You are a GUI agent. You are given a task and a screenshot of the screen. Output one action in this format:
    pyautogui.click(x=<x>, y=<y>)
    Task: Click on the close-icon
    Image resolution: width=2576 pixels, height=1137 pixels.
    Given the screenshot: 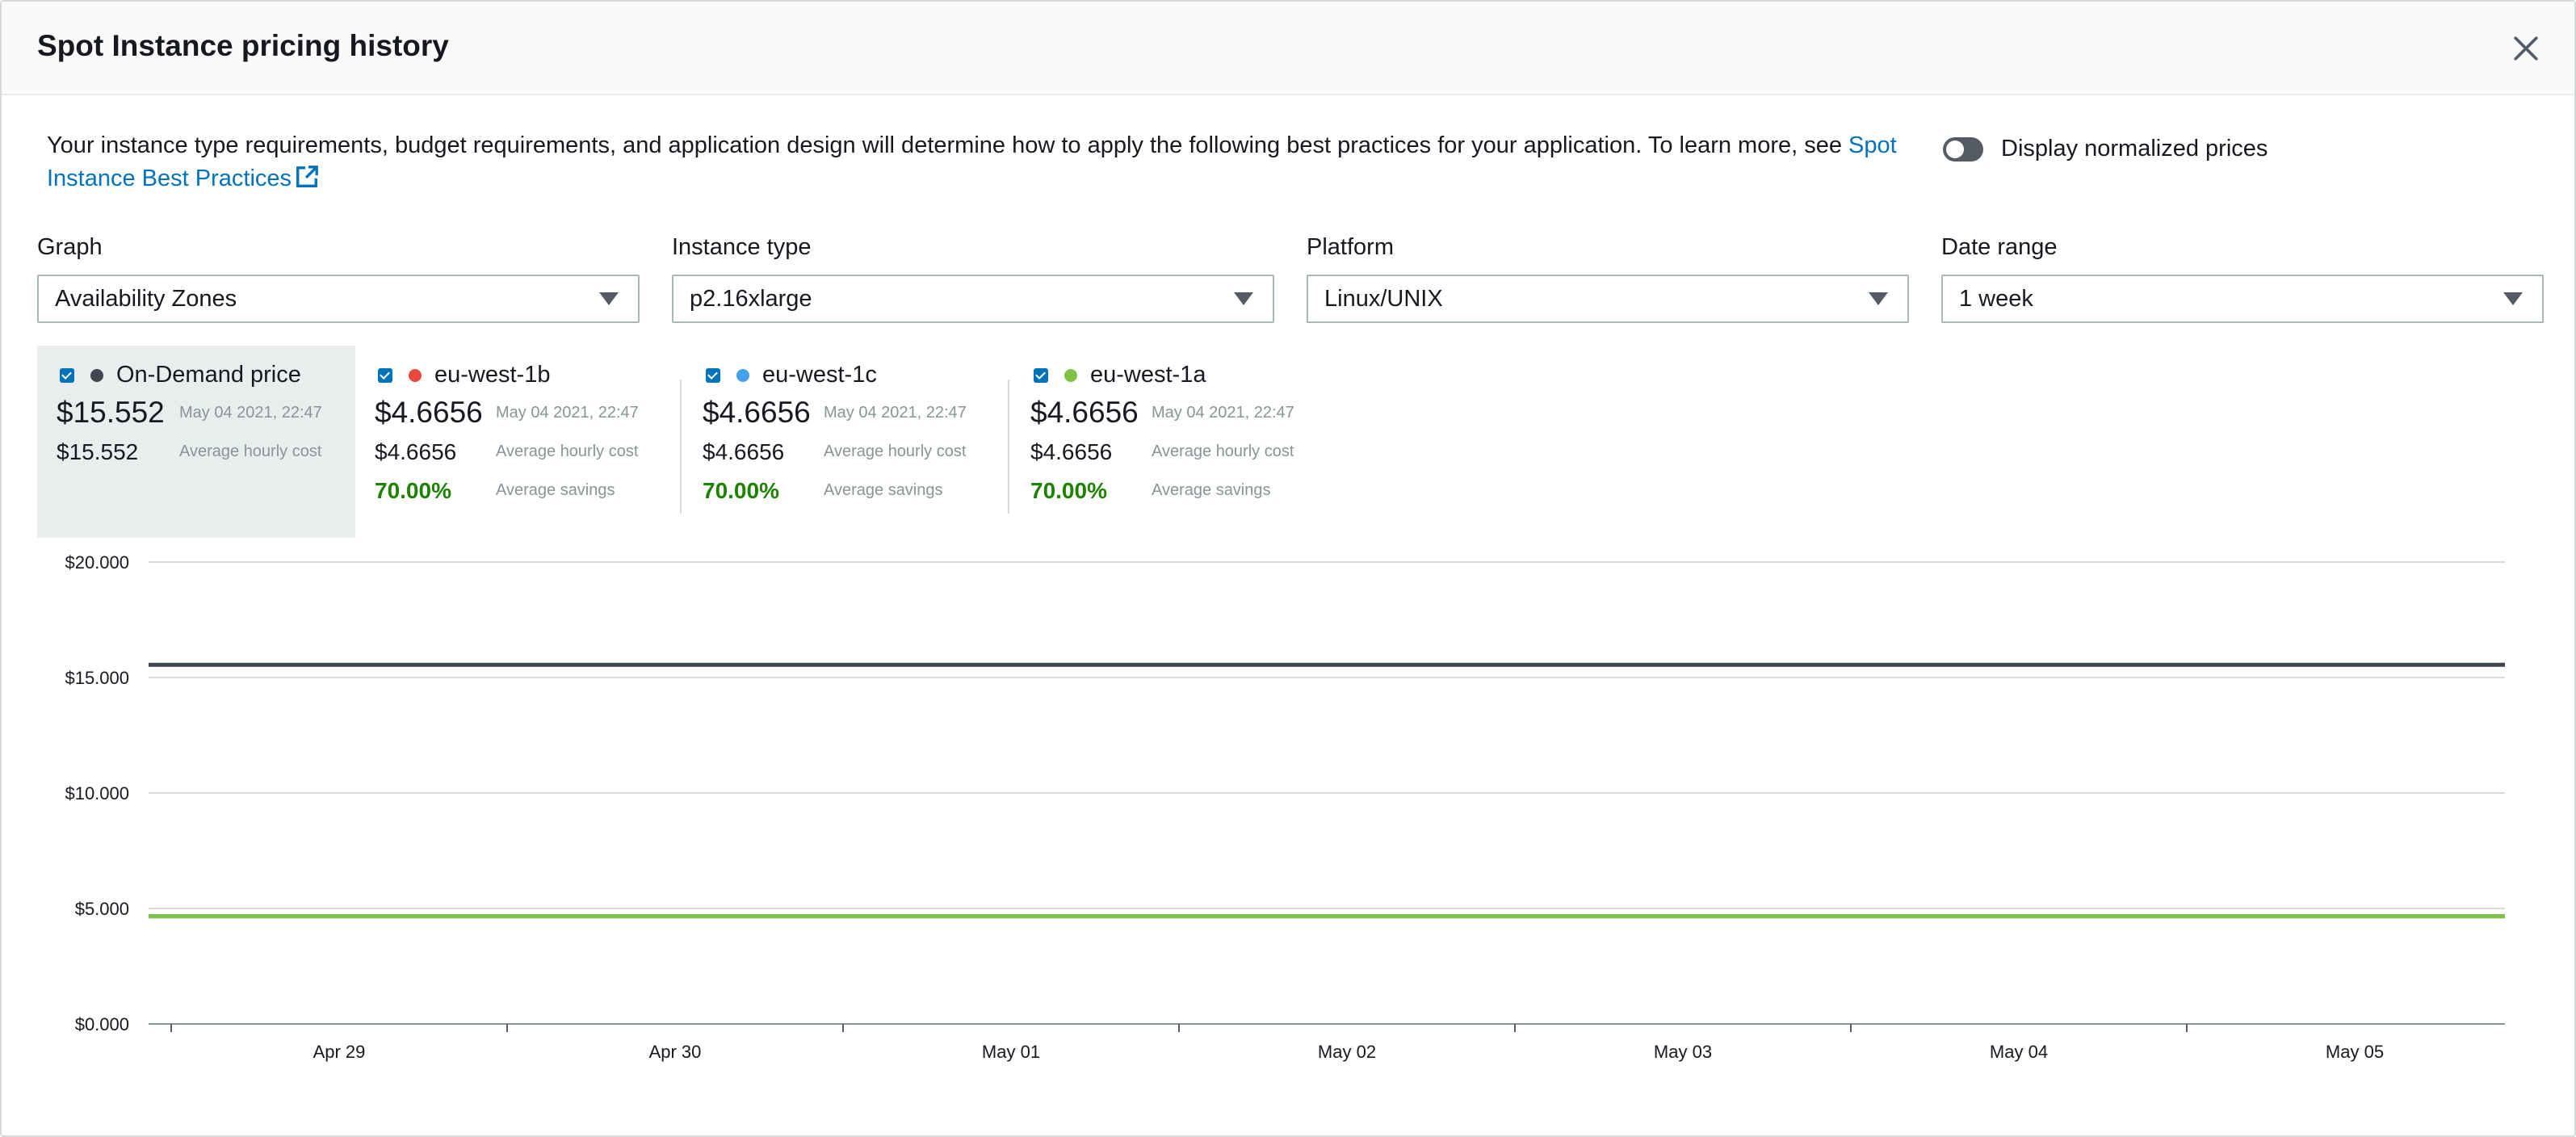 What is the action you would take?
    pyautogui.click(x=2526, y=48)
    